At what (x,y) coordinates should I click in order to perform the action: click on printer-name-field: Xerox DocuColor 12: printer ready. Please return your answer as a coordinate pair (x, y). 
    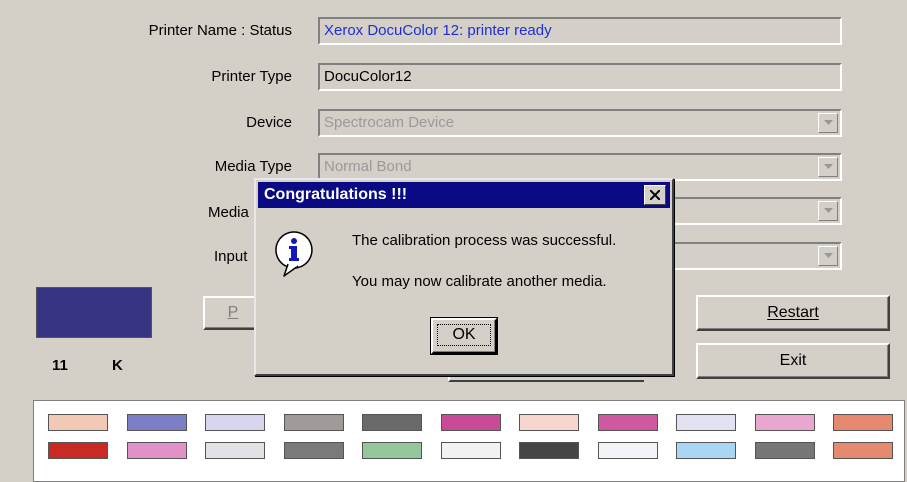
    Looking at the image, I should click on (580, 31).